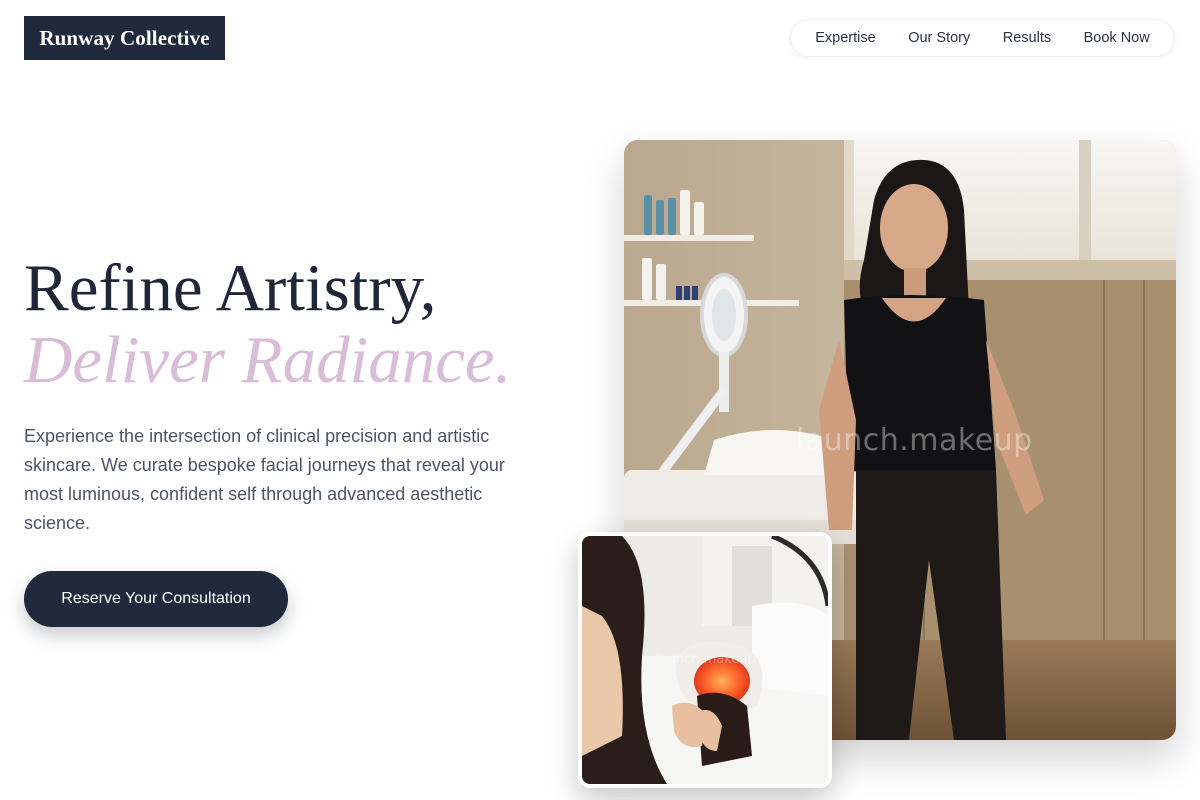 The width and height of the screenshot is (1200, 800). I want to click on inset-photo-led-treatment: launch.makeup, so click(705, 660).